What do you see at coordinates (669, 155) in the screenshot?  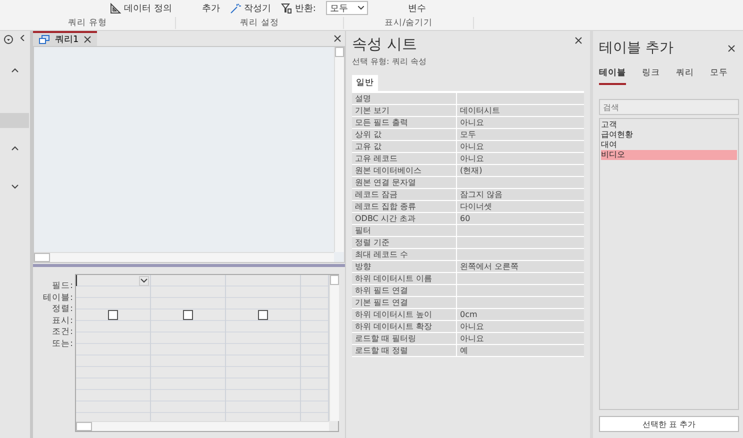 I see `table-list-item: 비디오` at bounding box center [669, 155].